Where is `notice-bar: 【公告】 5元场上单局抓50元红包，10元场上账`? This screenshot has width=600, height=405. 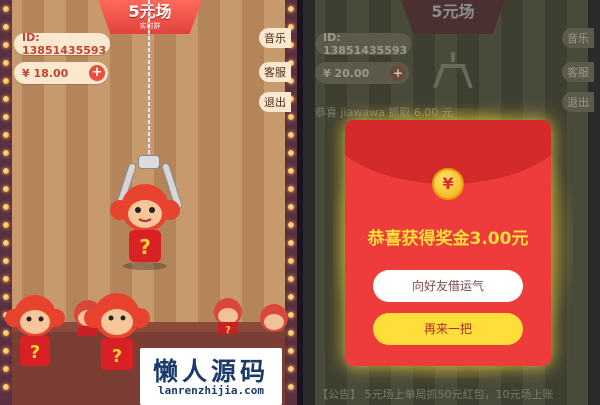
notice-bar: 【公告】 5元场上单局抓50元红包，10元场上账 is located at coordinates (435, 394).